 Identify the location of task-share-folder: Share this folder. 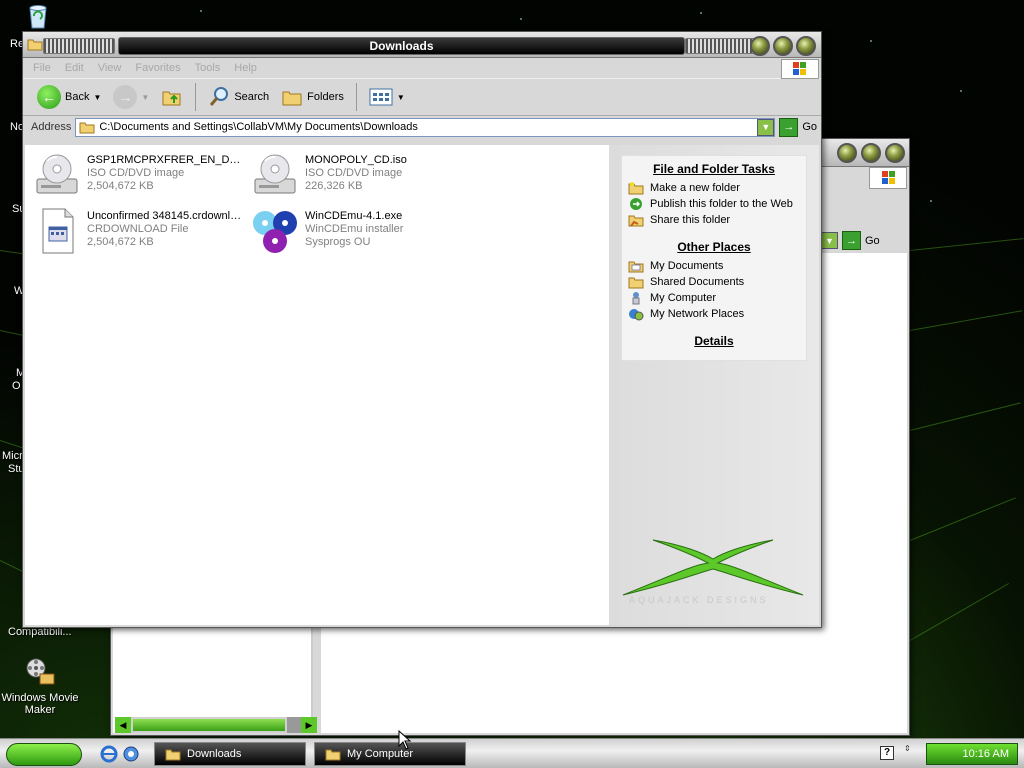
(714, 220).